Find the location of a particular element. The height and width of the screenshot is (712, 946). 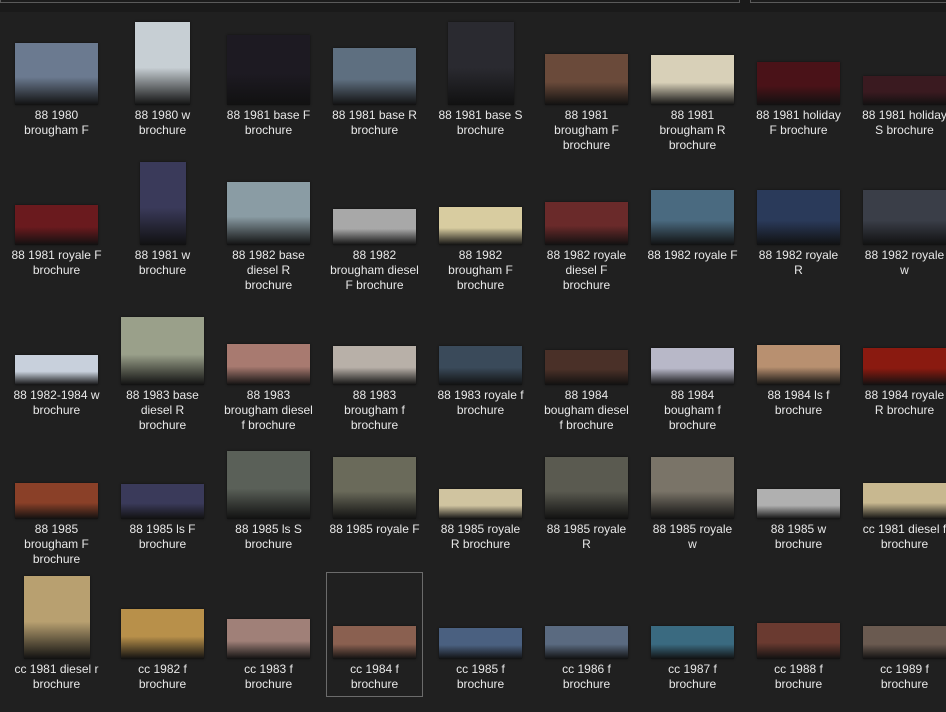

file-item: 88 1985 royale F is located at coordinates (374, 487).